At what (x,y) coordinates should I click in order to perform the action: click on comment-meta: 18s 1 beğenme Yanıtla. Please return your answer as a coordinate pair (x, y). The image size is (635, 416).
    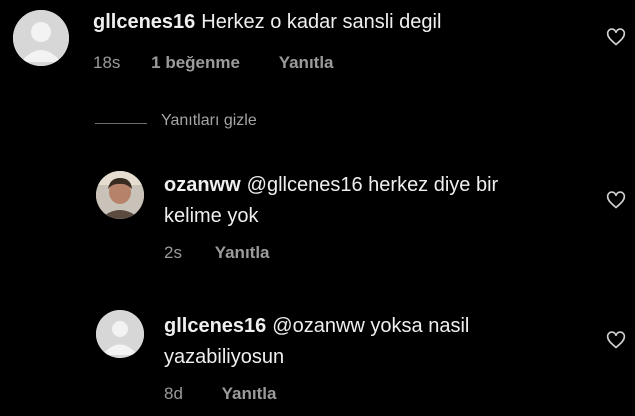
    Looking at the image, I should click on (213, 63).